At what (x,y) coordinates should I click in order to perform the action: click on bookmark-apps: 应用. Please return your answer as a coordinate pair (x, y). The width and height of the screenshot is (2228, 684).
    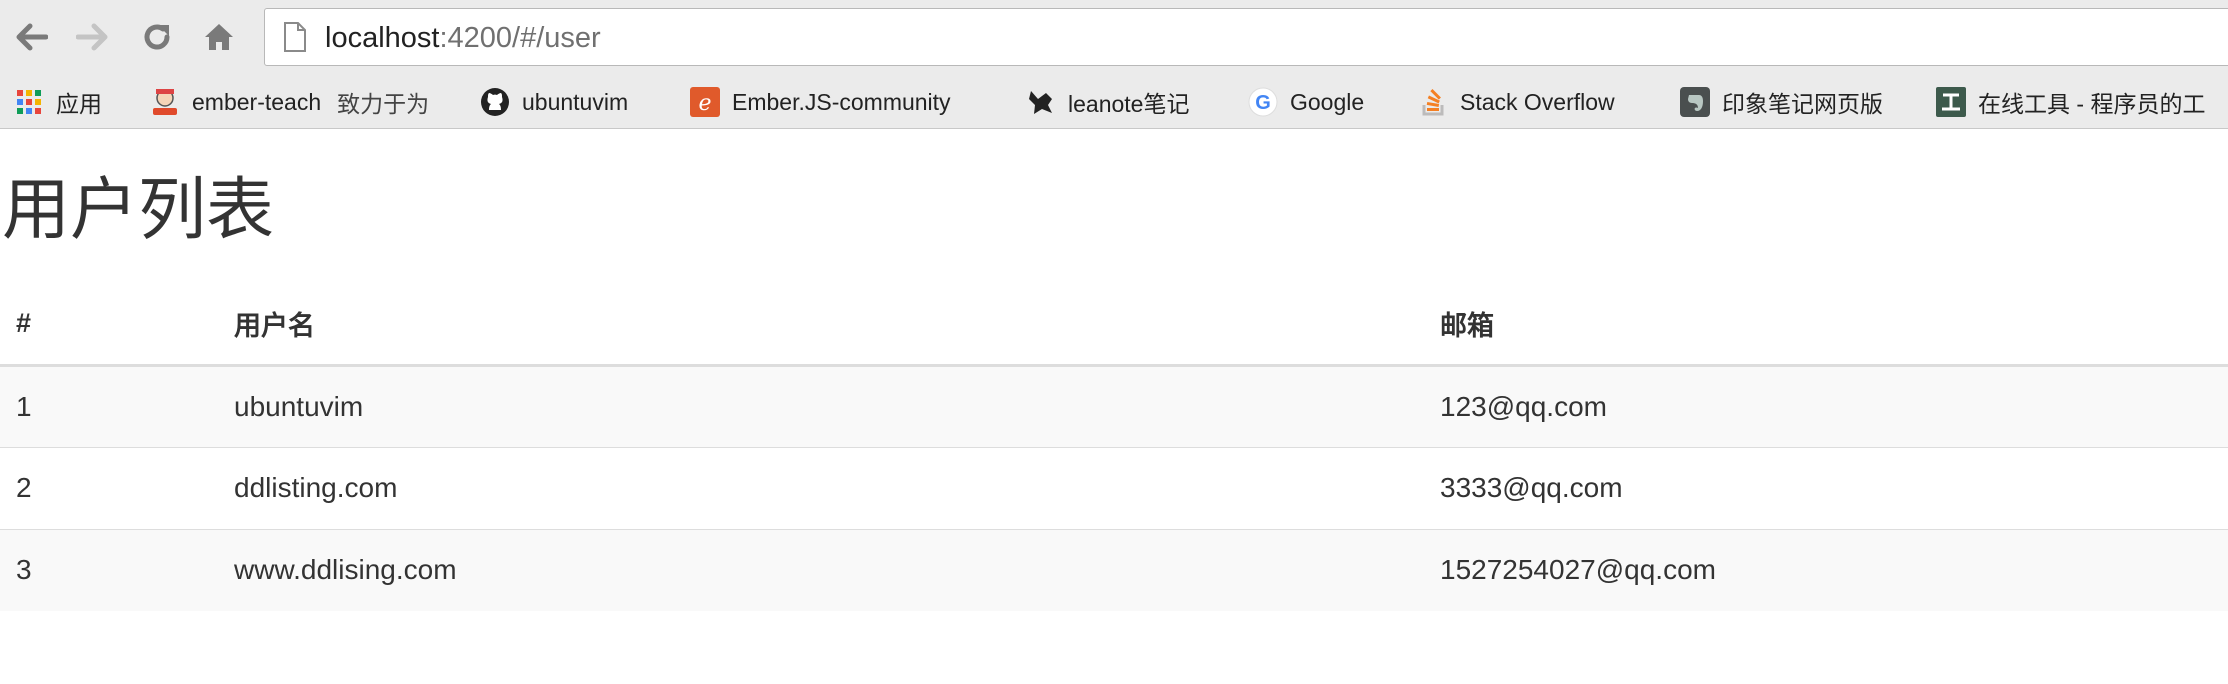
    Looking at the image, I should click on (58, 102).